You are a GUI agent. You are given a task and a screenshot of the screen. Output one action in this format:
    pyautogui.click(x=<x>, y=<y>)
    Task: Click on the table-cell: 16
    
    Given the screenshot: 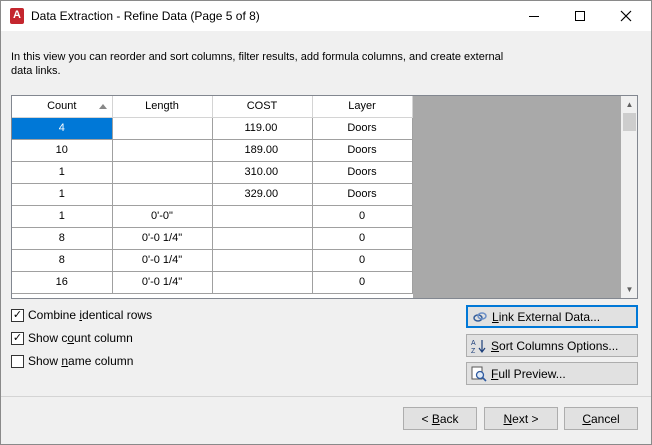 What is the action you would take?
    pyautogui.click(x=62, y=282)
    